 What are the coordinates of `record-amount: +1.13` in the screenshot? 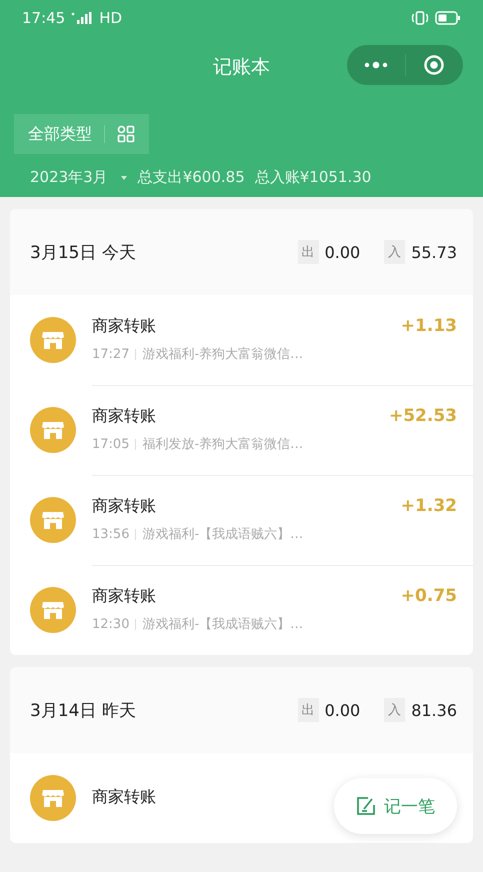 It's located at (428, 326).